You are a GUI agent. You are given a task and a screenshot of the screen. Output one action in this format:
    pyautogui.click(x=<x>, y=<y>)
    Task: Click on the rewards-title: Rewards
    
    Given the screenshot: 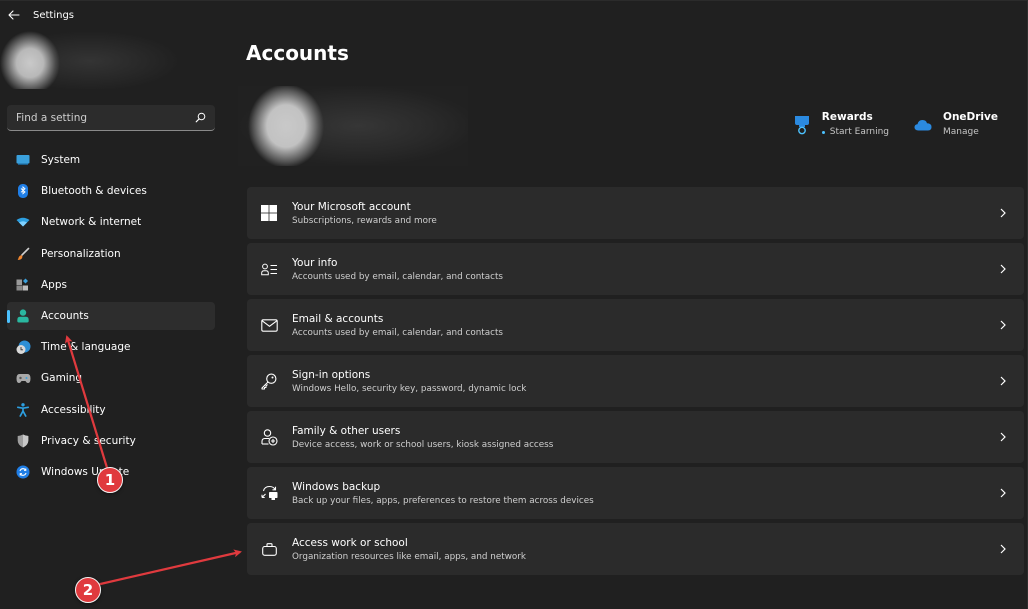 What is the action you would take?
    pyautogui.click(x=847, y=117)
    